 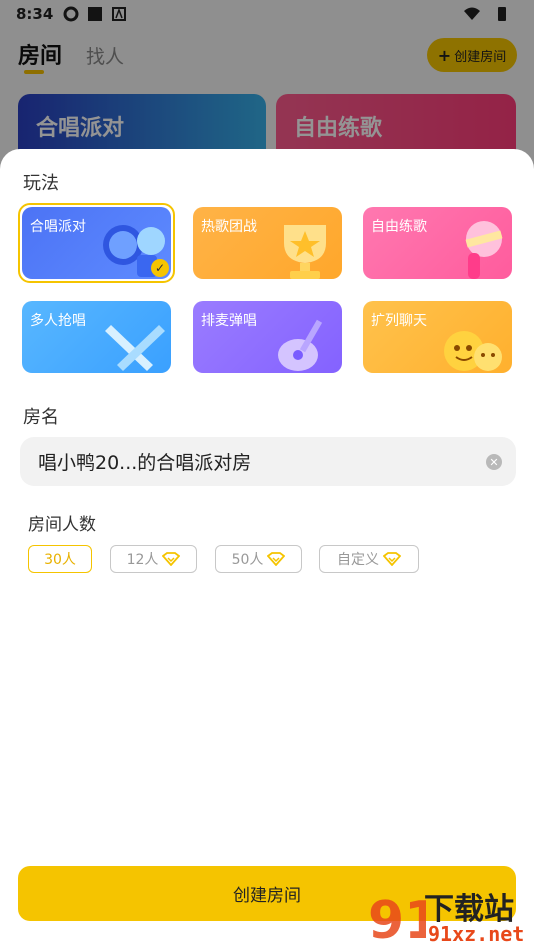 What do you see at coordinates (247, 560) in the screenshot?
I see `room-size-label: 50人` at bounding box center [247, 560].